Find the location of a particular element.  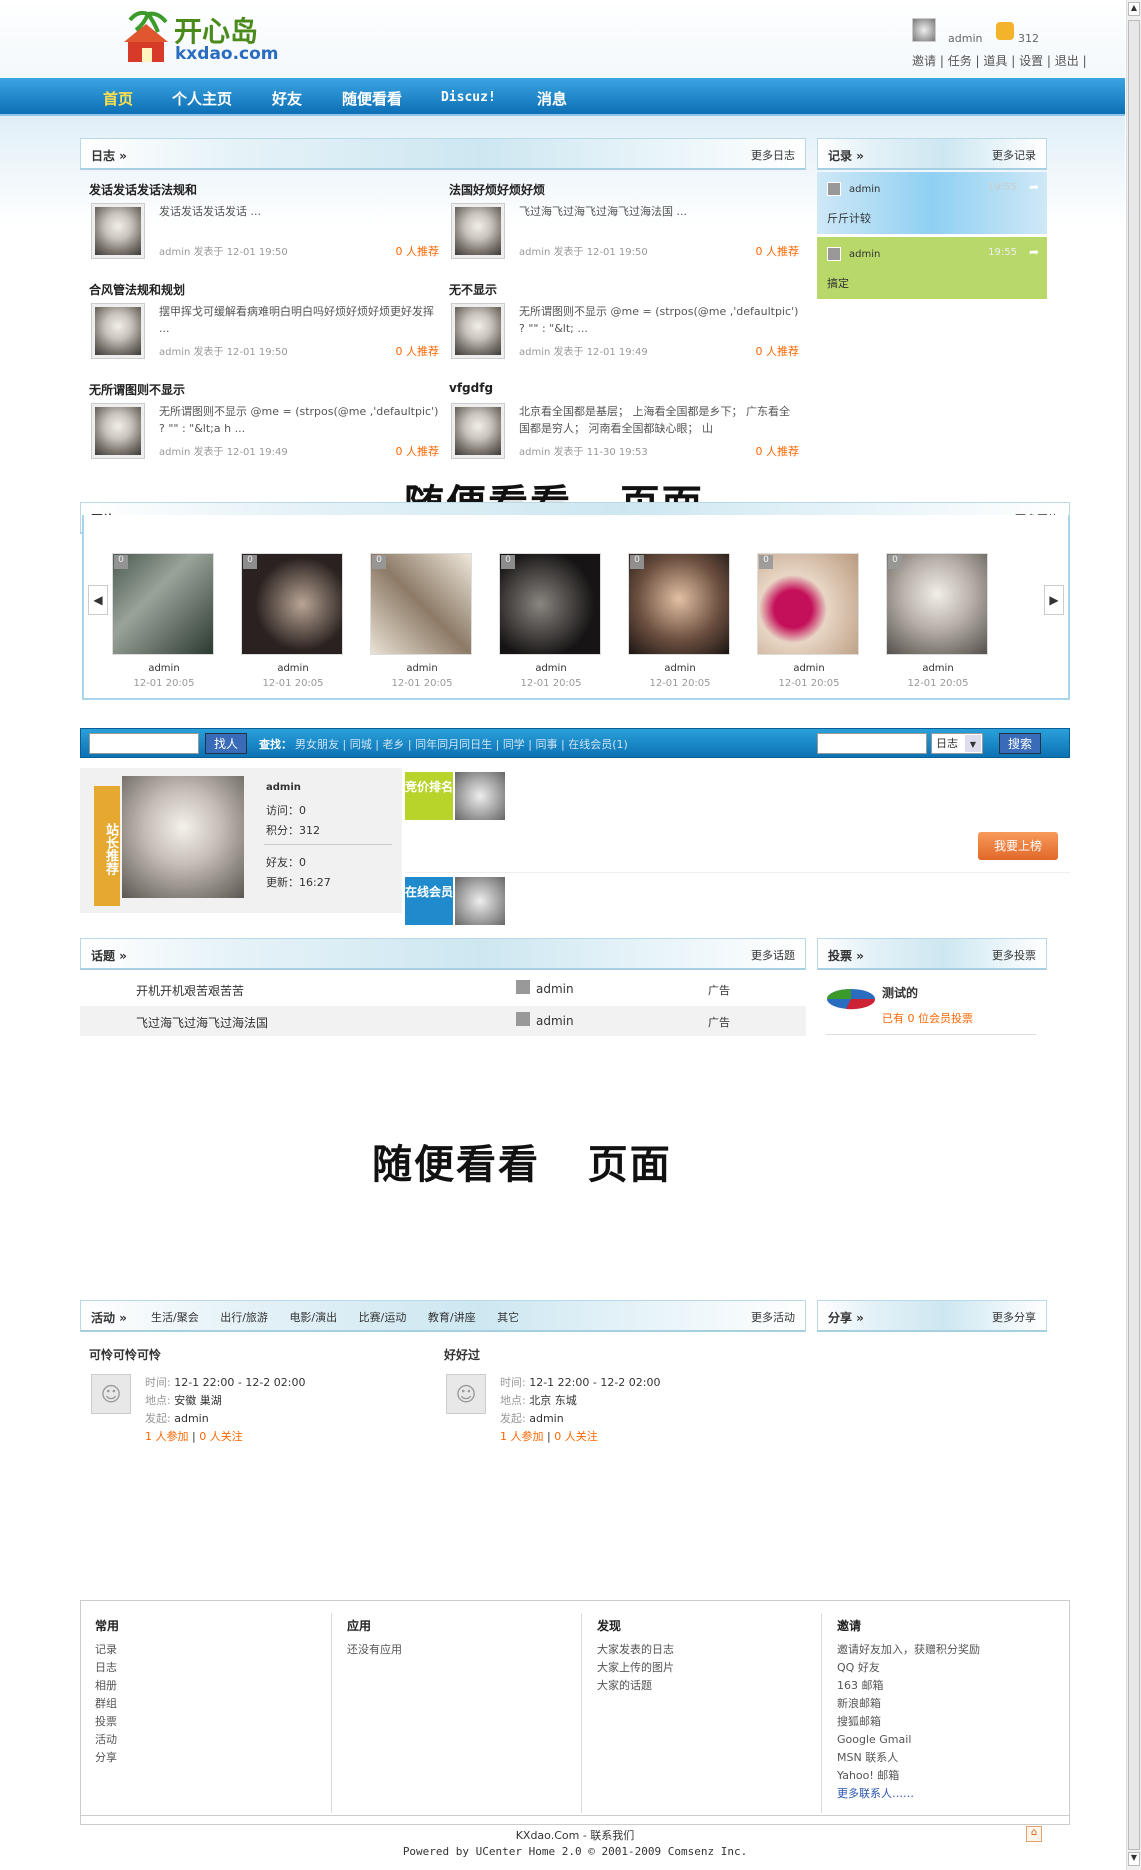

site-search-input is located at coordinates (872, 743).